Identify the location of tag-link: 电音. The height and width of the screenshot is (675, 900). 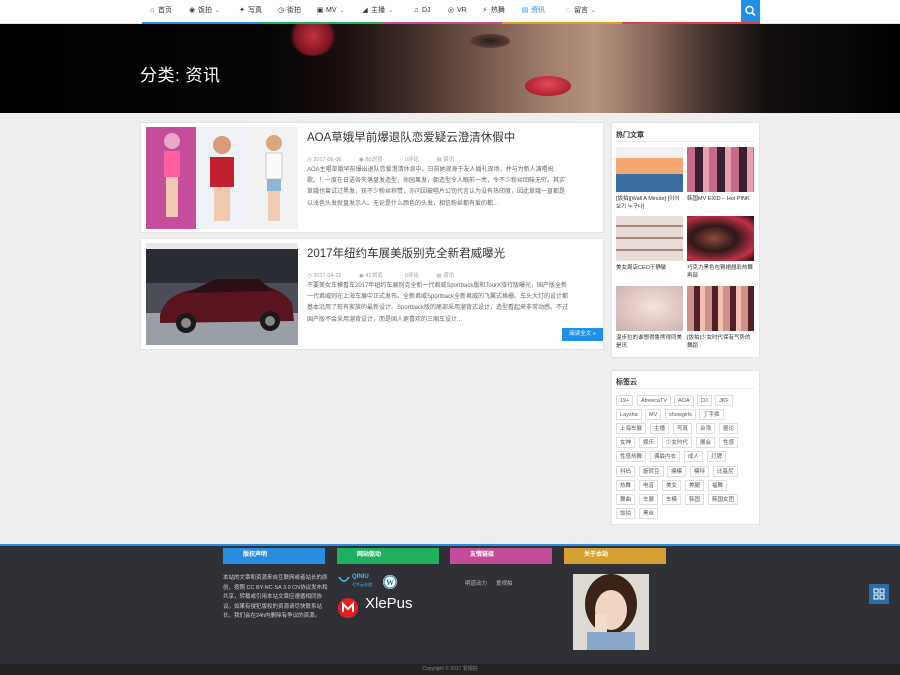
(649, 485).